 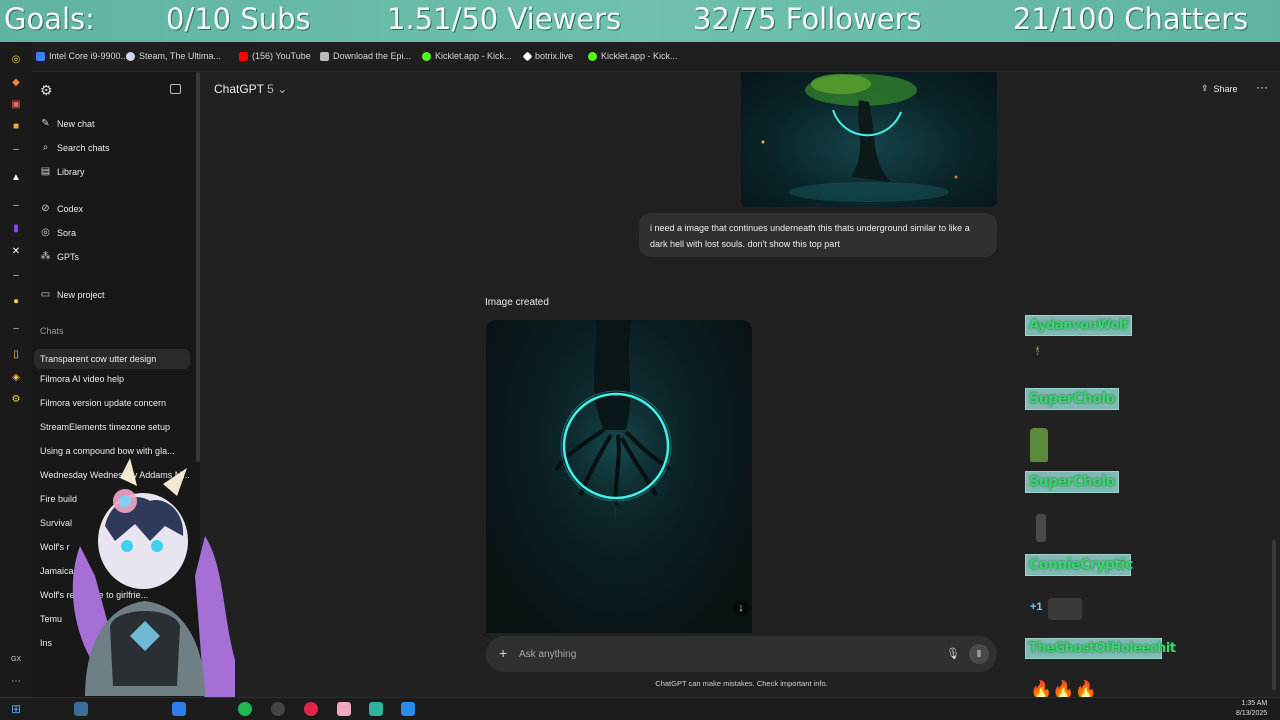 I want to click on previous-generated-image, so click(x=869, y=139).